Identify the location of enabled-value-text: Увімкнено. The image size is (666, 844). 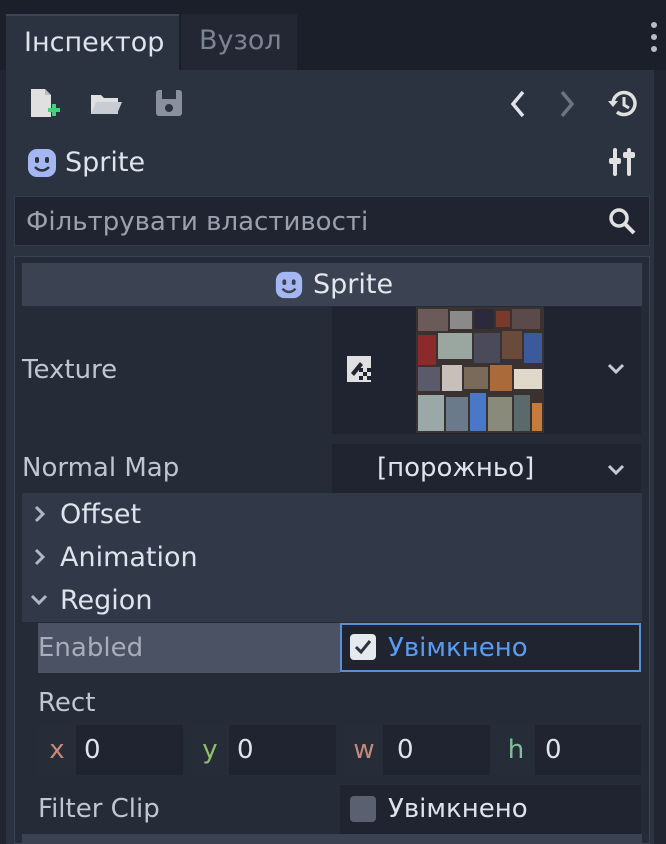
(458, 648).